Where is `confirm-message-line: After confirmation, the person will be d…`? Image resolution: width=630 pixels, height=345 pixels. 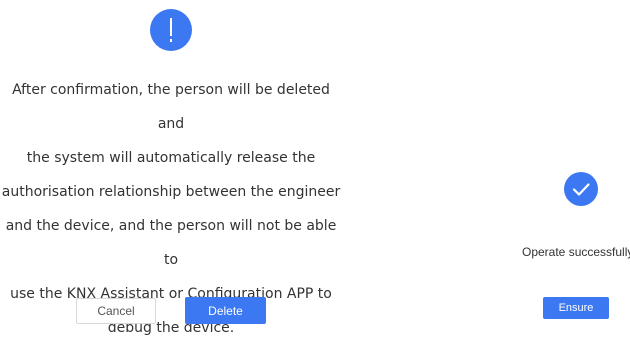 confirm-message-line: After confirmation, the person will be d… is located at coordinates (171, 107).